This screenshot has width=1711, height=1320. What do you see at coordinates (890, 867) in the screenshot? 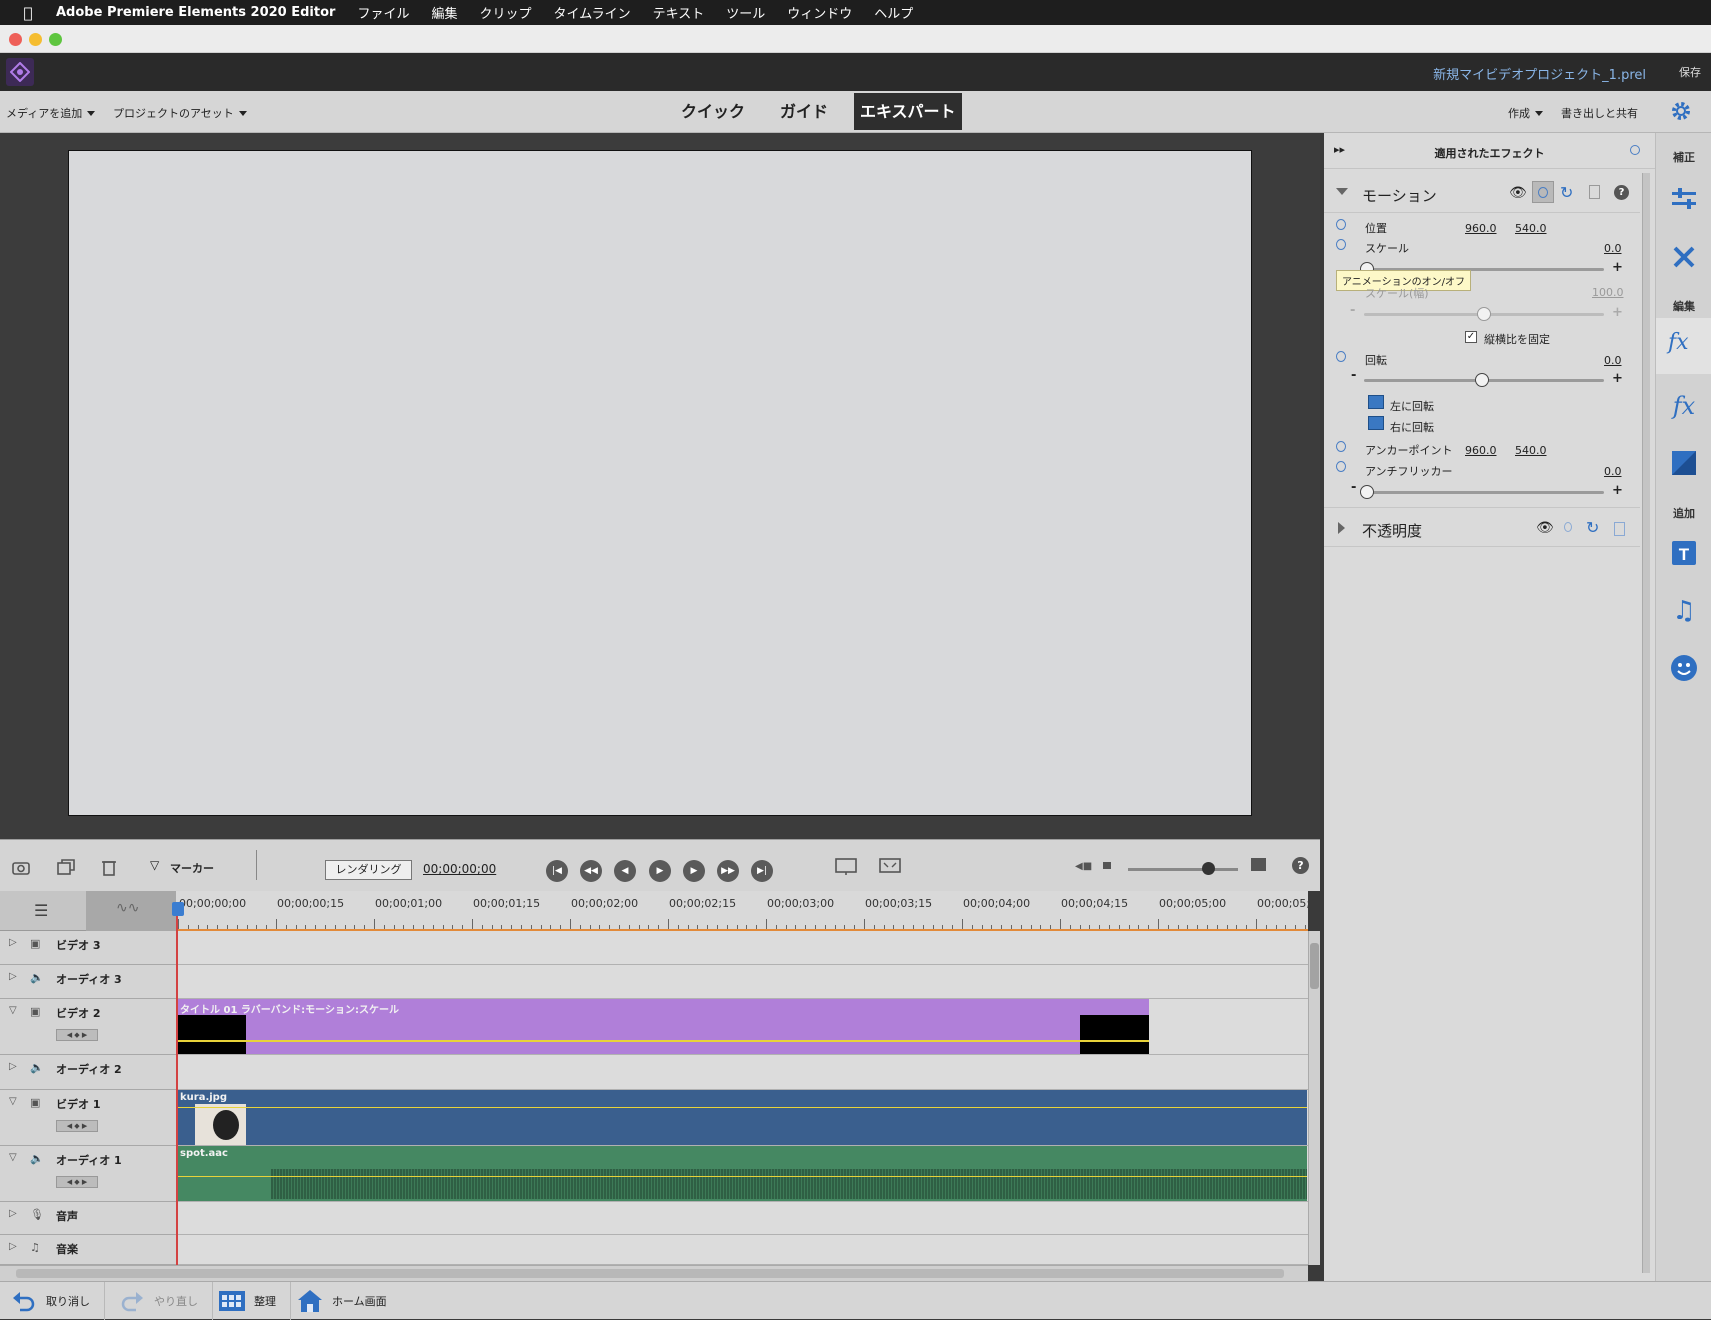
I see `fullscreen-preview-icon` at bounding box center [890, 867].